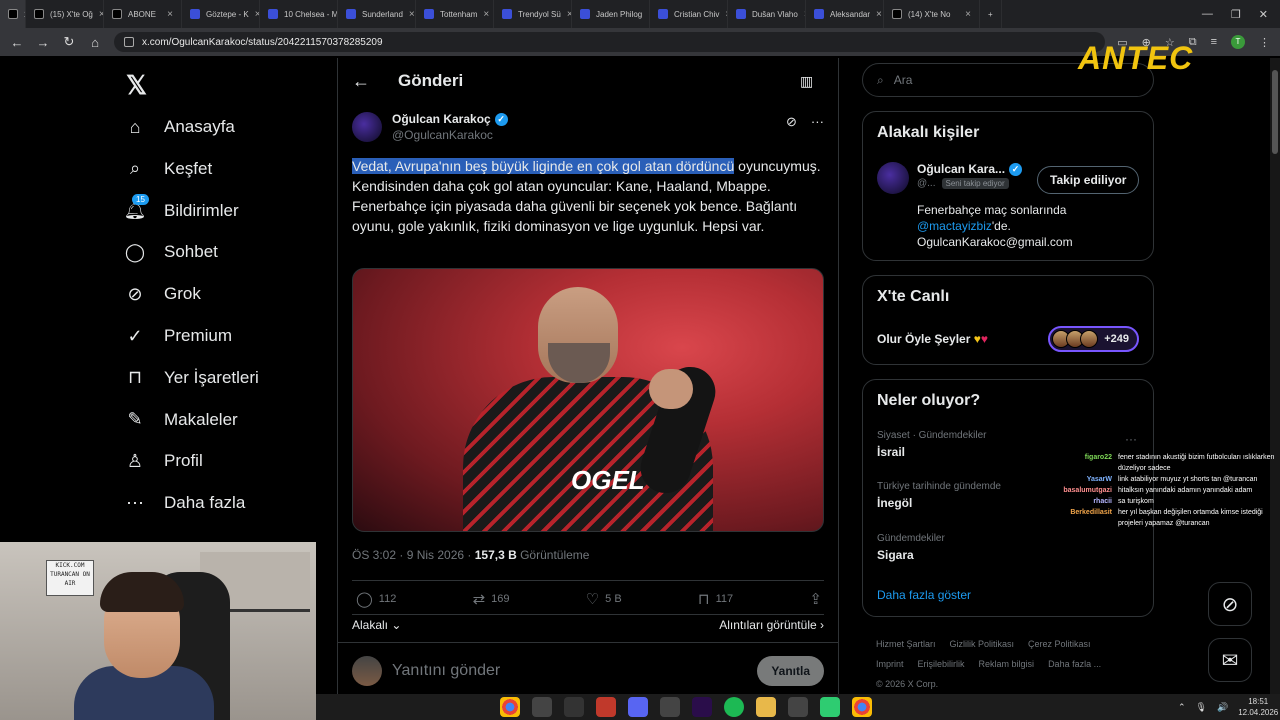 Image resolution: width=1280 pixels, height=720 pixels. Describe the element at coordinates (569, 671) in the screenshot. I see `reply-input: Yanıtını gönder` at that location.